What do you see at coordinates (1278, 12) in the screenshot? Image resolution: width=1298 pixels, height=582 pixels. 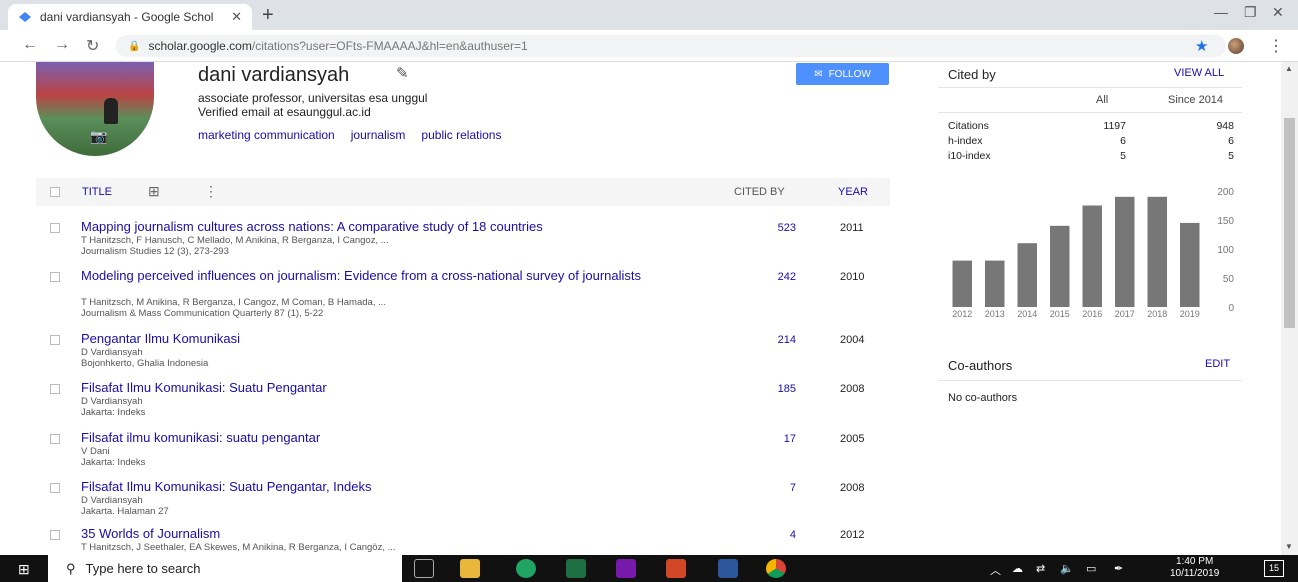 I see `close-window-icon: ✕` at bounding box center [1278, 12].